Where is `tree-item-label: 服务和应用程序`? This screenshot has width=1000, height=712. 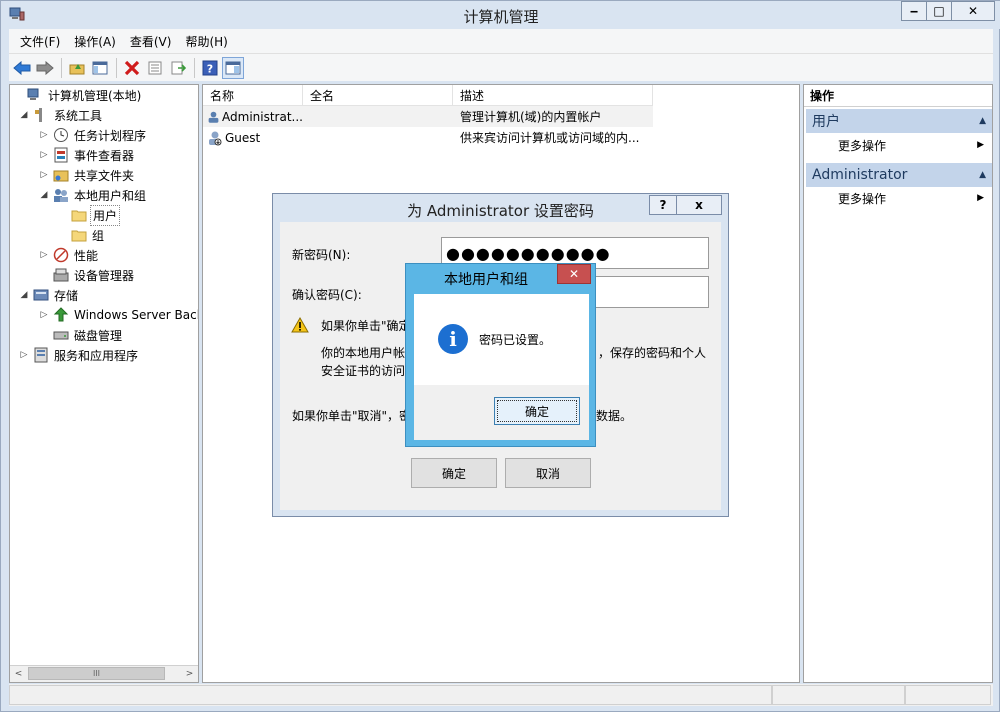 tree-item-label: 服务和应用程序 is located at coordinates (96, 355).